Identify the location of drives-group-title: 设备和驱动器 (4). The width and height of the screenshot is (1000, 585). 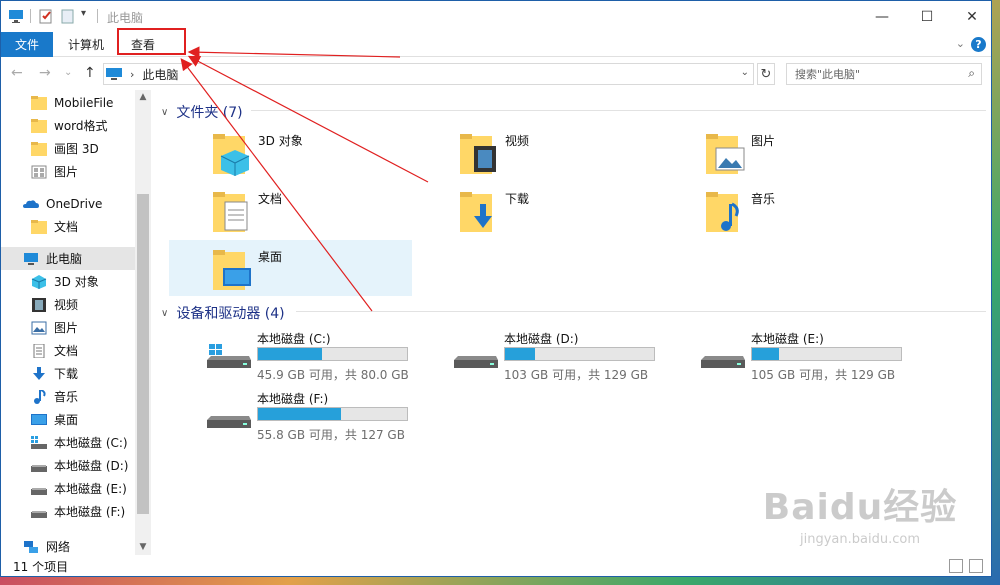
(230, 314).